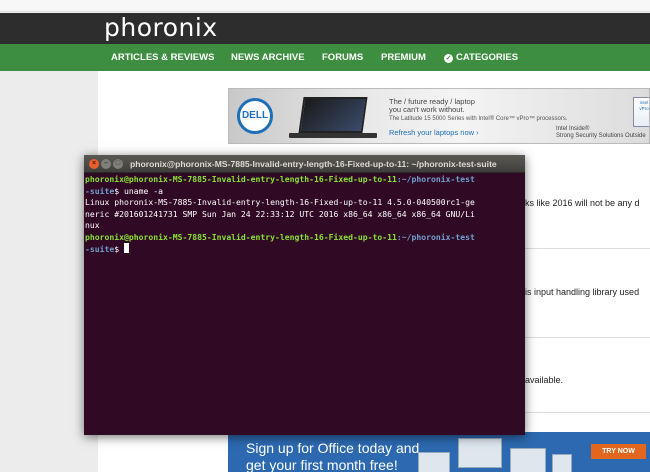 Image resolution: width=650 pixels, height=472 pixels. I want to click on close-icon: ×, so click(94, 164).